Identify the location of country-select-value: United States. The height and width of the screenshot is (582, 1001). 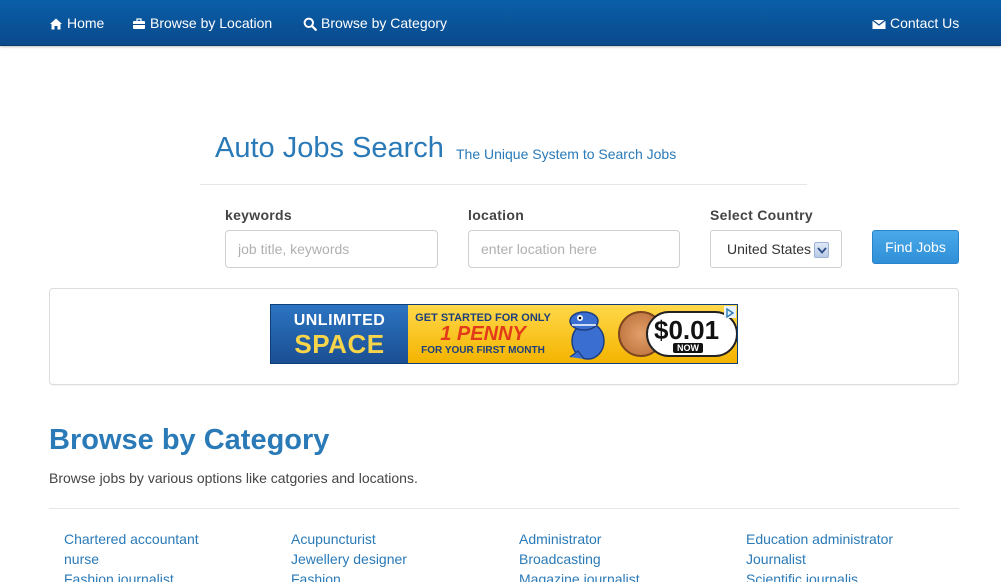
(769, 249).